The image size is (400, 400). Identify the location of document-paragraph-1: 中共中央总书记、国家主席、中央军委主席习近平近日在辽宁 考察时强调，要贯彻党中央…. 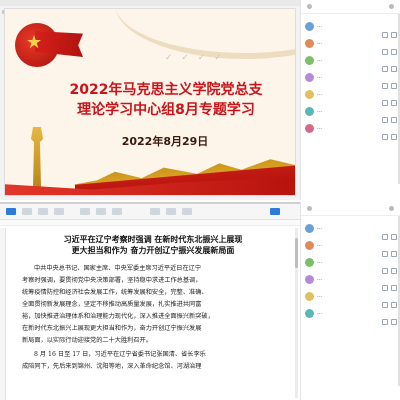
(153, 305).